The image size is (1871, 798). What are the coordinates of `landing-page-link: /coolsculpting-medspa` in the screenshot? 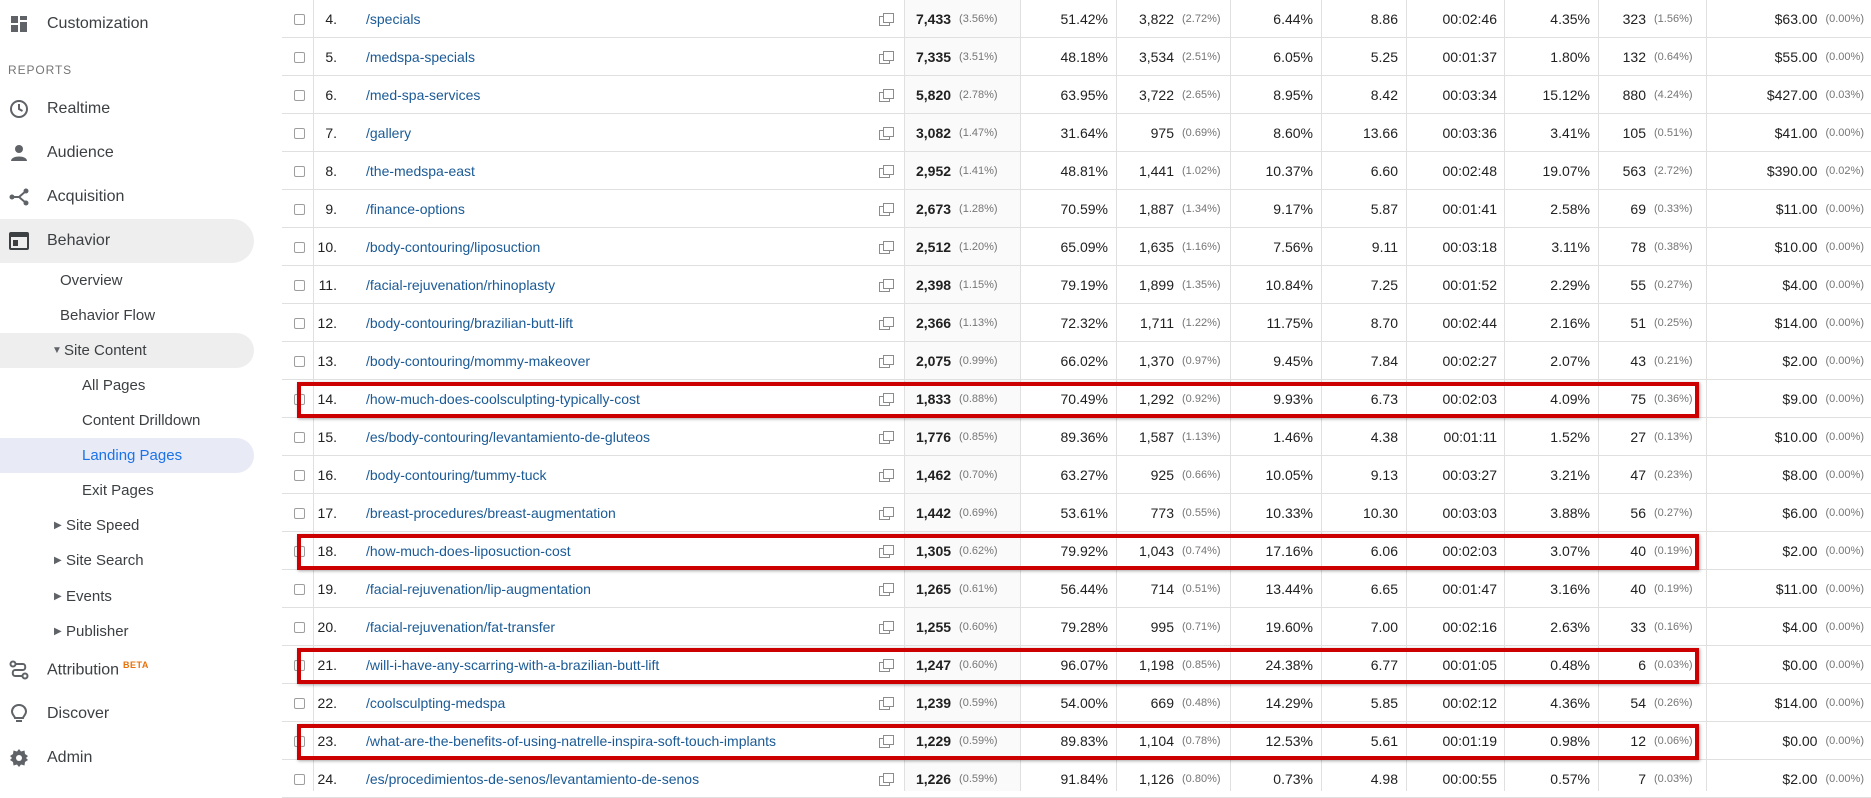 It's located at (435, 703).